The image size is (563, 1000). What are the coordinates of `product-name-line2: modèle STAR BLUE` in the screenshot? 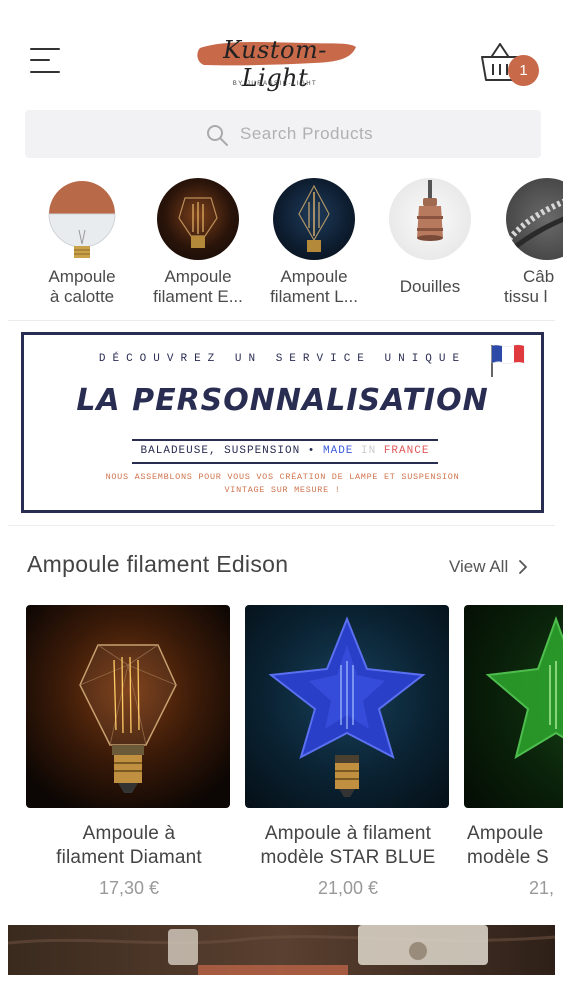 It's located at (348, 857).